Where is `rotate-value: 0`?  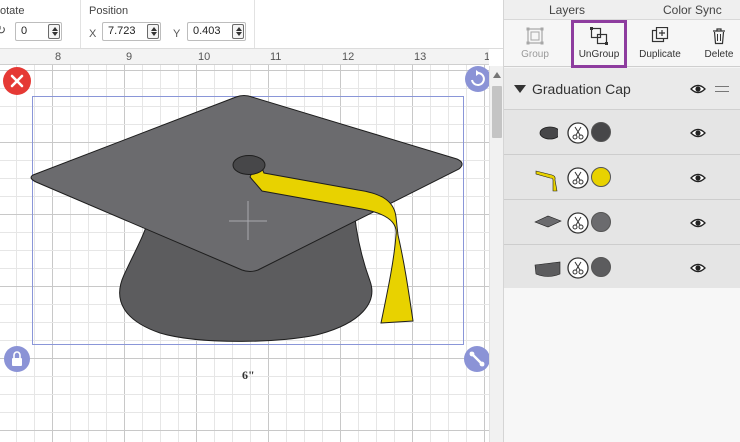
rotate-value: 0 is located at coordinates (24, 31).